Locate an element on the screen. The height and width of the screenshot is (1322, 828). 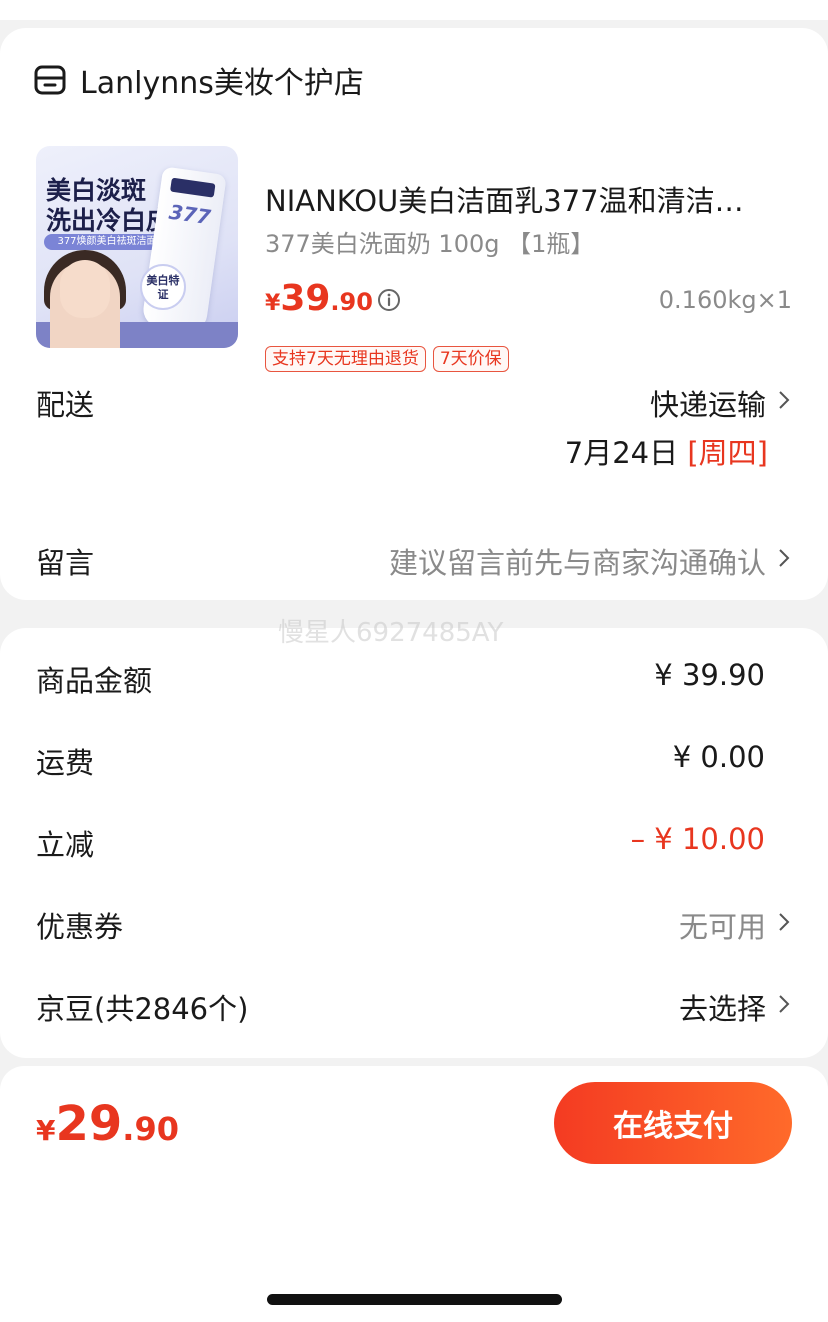
total-decimal: .90 is located at coordinates (150, 1129).